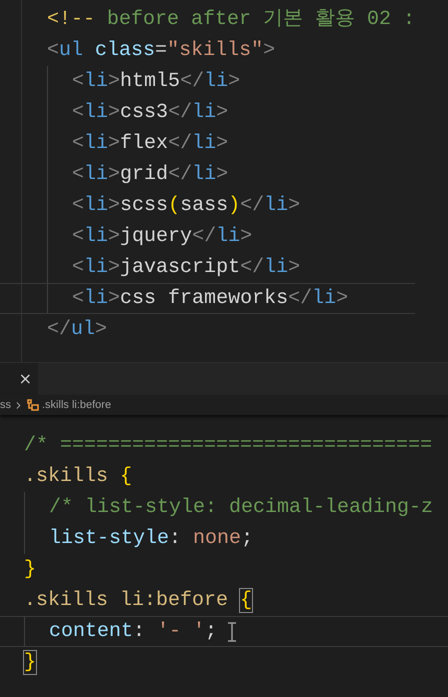 Image resolution: width=448 pixels, height=697 pixels. I want to click on code-line: /* list-style: decimal-leading-z, so click(241, 508).